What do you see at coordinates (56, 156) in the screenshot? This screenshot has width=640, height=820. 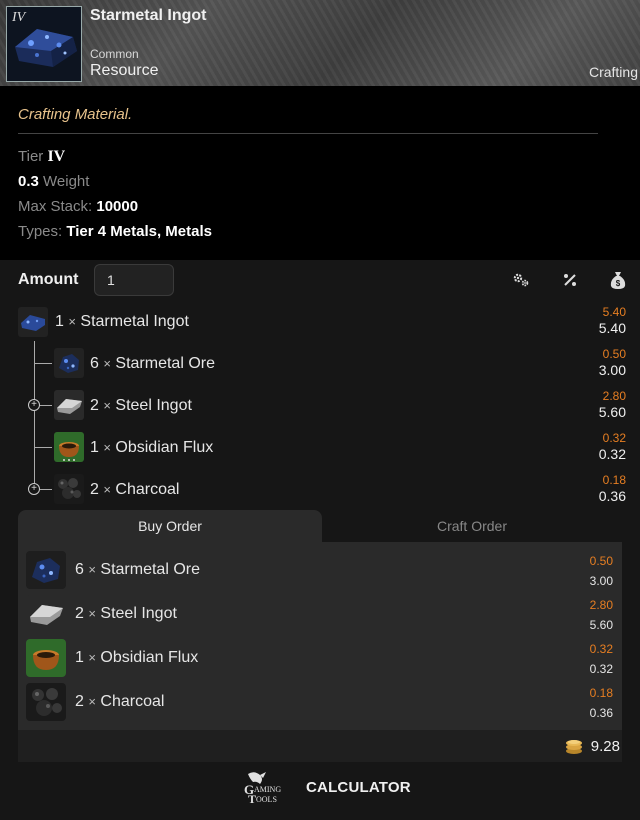 I see `tier-value: IV` at bounding box center [56, 156].